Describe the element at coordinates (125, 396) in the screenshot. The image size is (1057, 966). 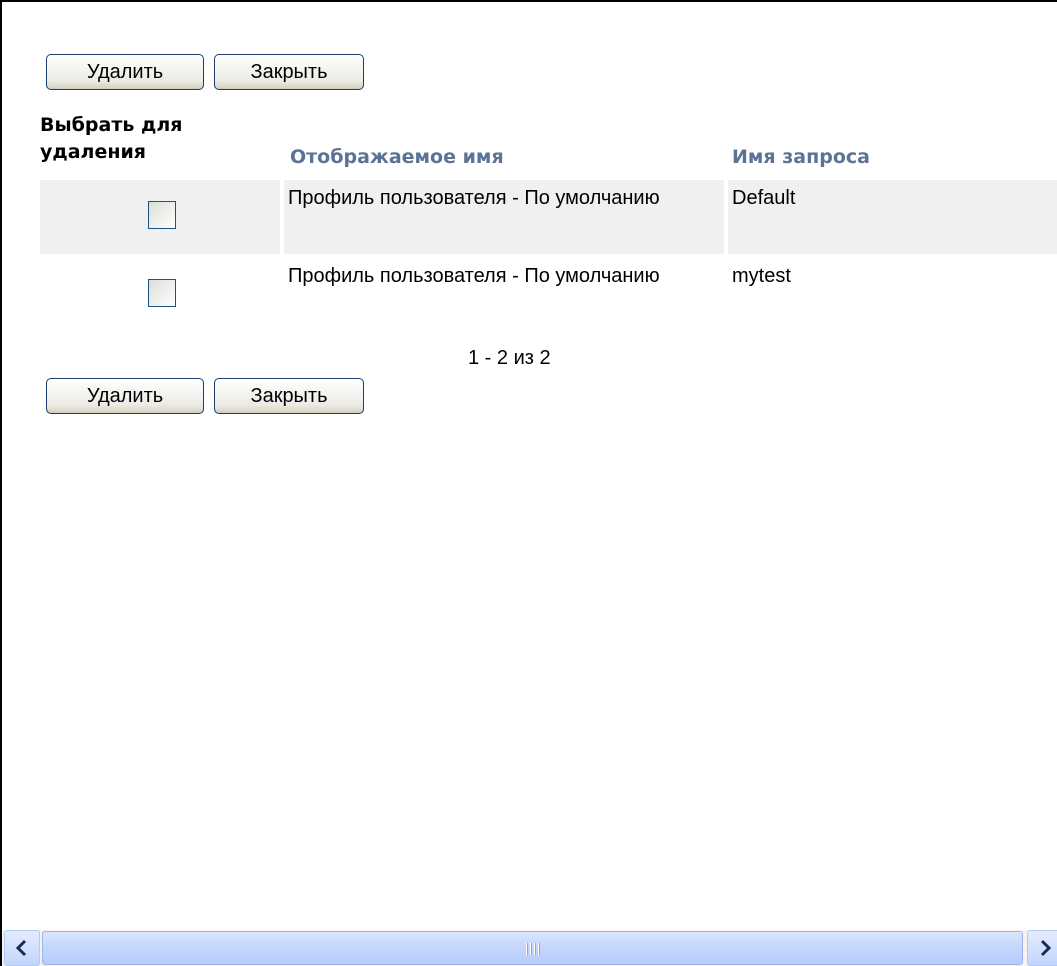
I see `delete-button-bottom: Удалить` at that location.